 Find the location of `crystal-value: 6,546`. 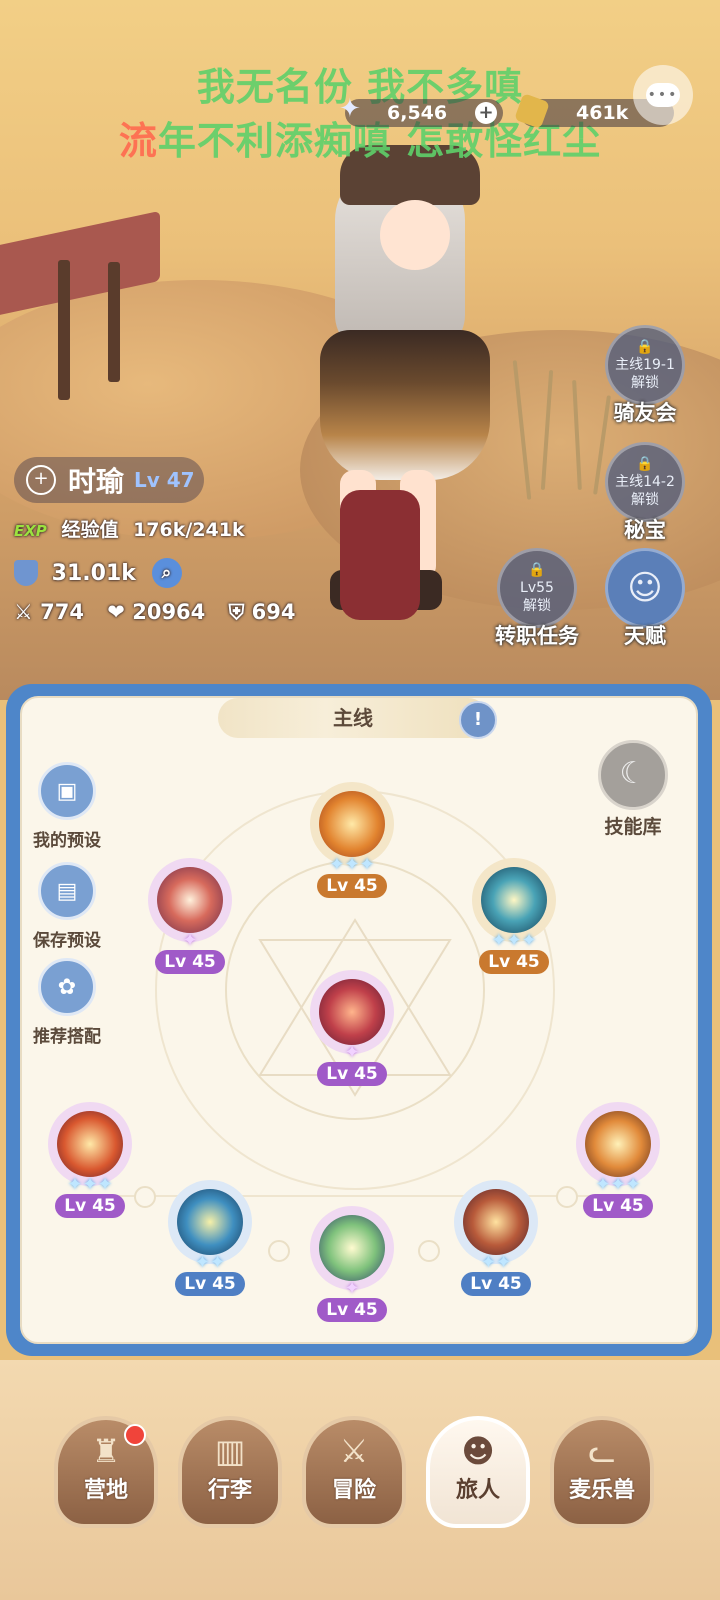

crystal-value: 6,546 is located at coordinates (417, 113).